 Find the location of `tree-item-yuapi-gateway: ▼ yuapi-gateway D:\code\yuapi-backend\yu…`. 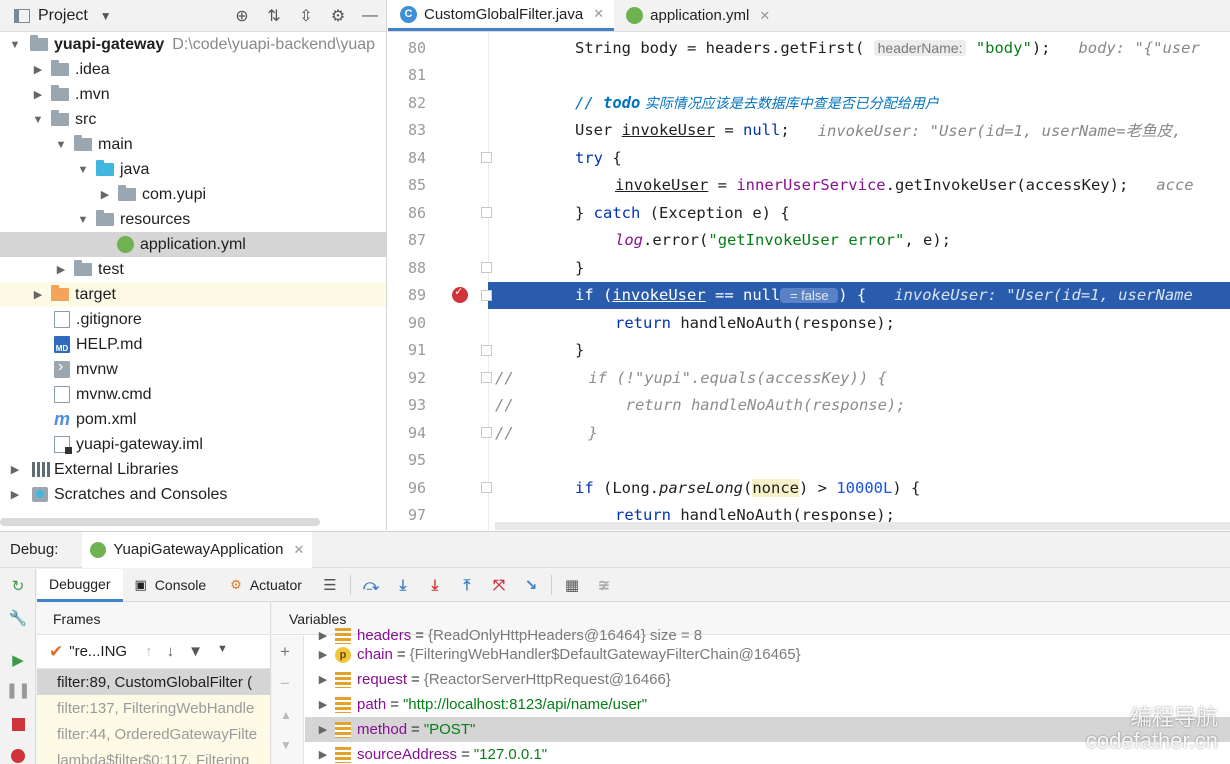

tree-item-yuapi-gateway: ▼ yuapi-gateway D:\code\yuapi-backend\yu… is located at coordinates (193, 44).